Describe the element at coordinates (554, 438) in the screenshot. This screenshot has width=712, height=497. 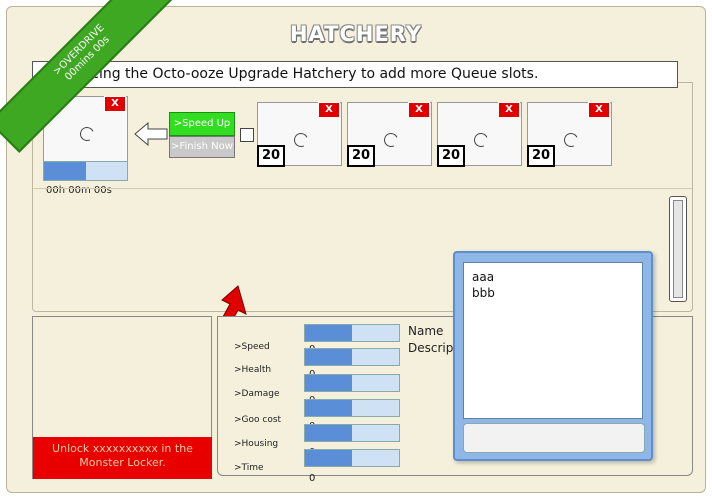
I see `popup-input` at that location.